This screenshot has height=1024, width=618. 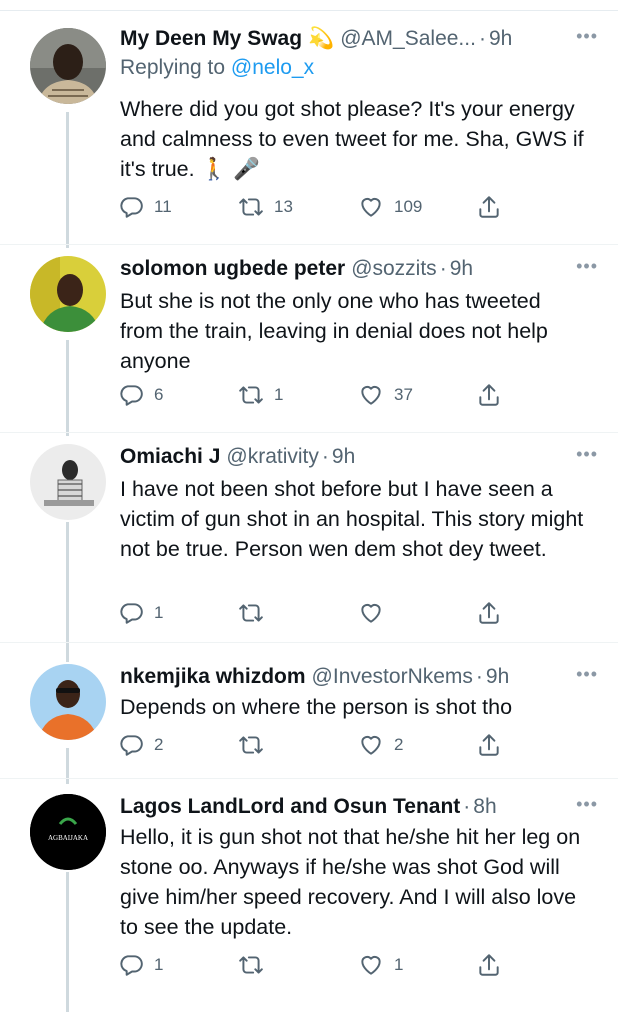 I want to click on tweet-header: nkemjika whizdom @InvestorNkems · 9h •••, so click(x=359, y=676).